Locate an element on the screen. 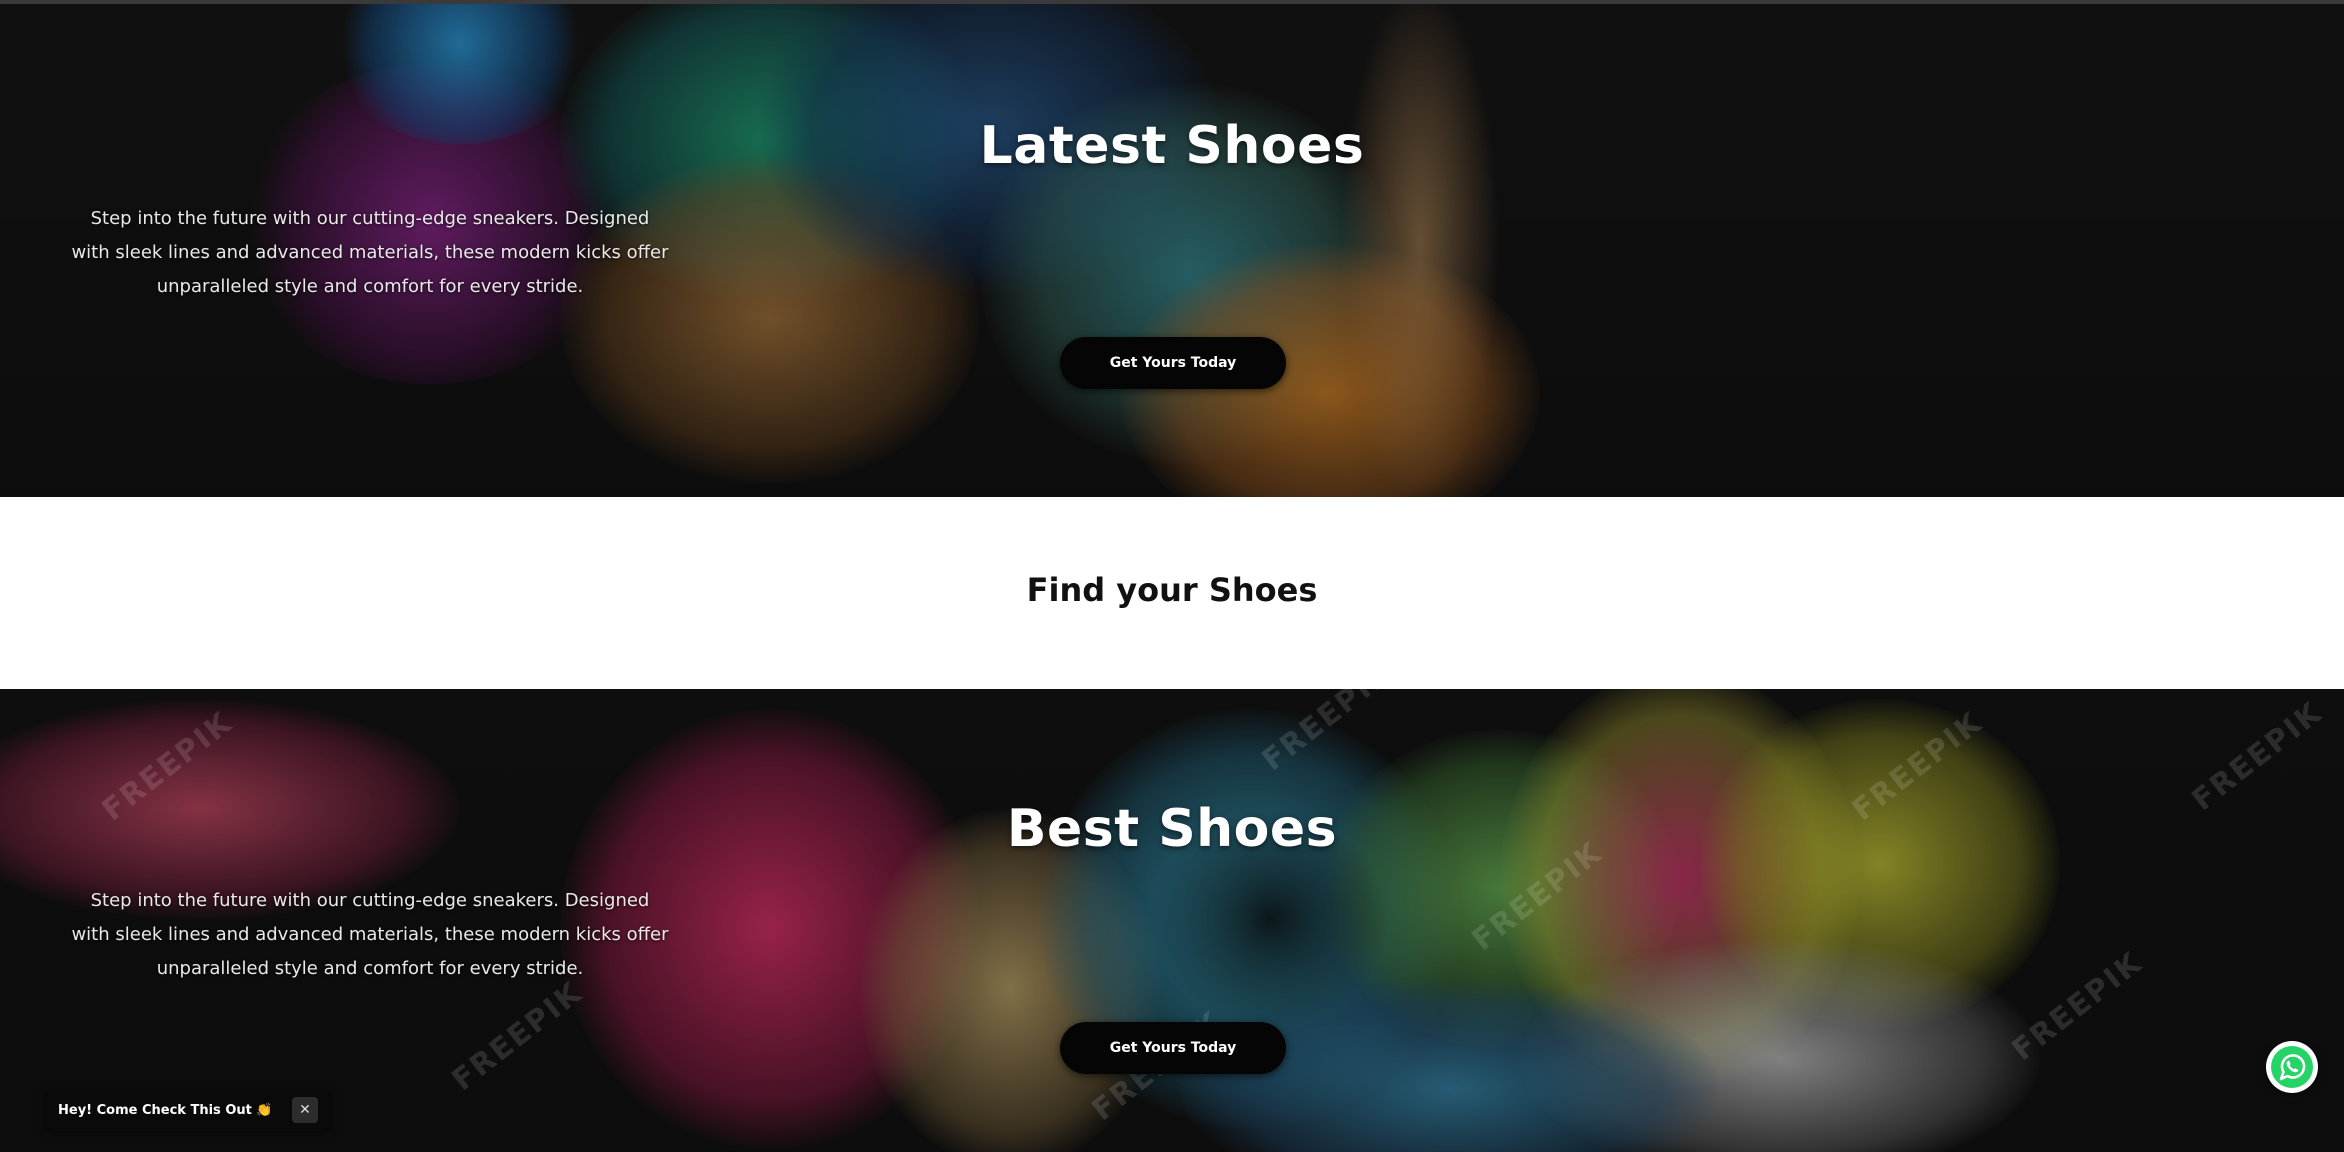  section-title: Find your Shoes is located at coordinates (1172, 590).